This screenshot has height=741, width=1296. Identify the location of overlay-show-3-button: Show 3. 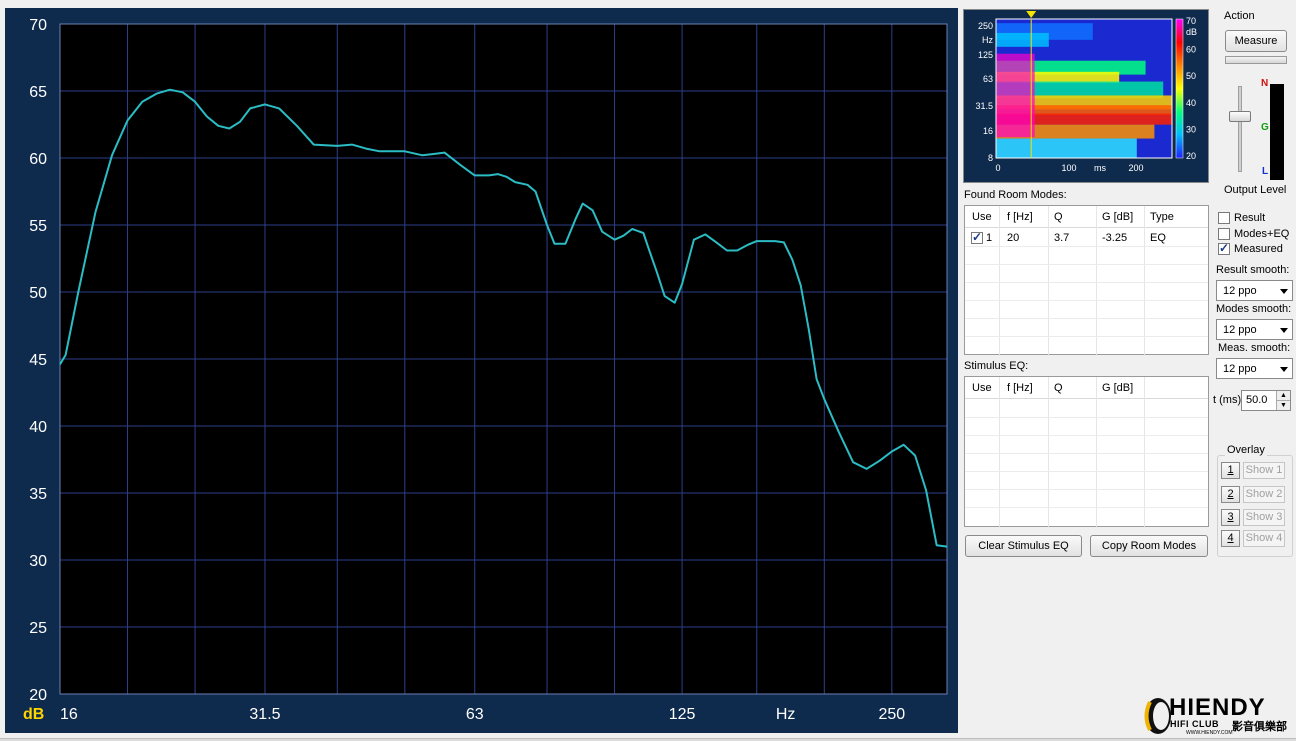
(1264, 517).